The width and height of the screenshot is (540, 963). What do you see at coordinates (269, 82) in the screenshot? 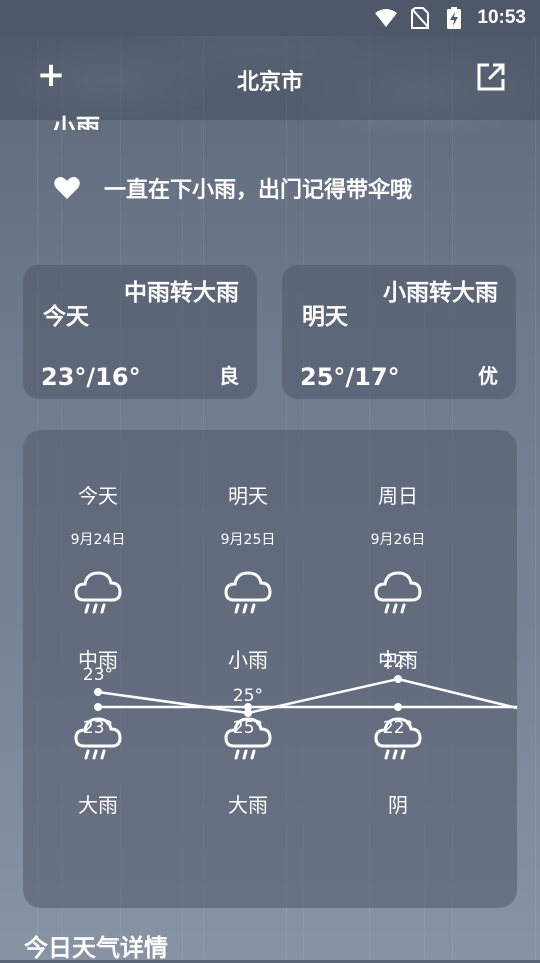
I see `city-title: 北京市` at bounding box center [269, 82].